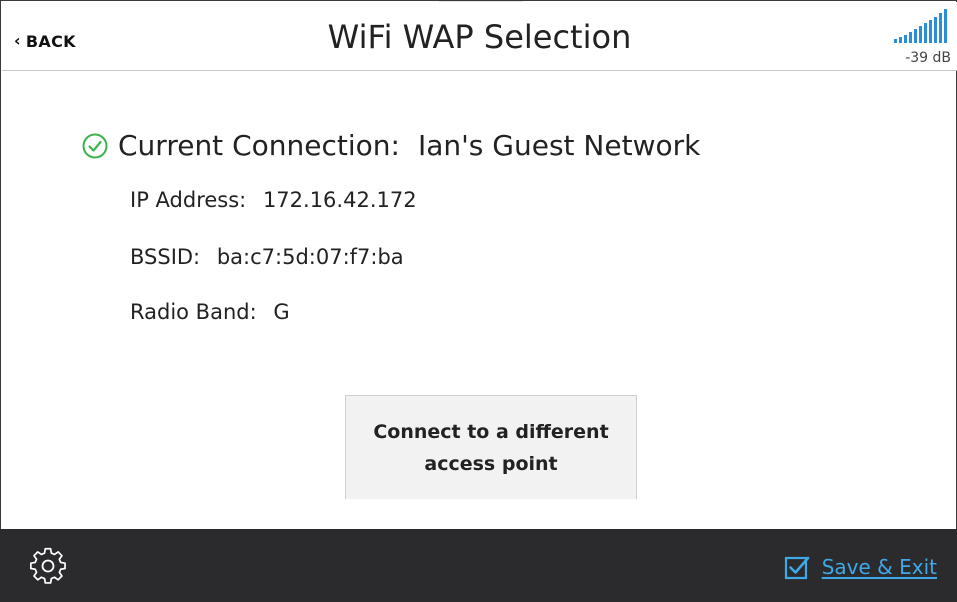 The width and height of the screenshot is (957, 602). I want to click on save-exit-button: Save & Exit, so click(860, 567).